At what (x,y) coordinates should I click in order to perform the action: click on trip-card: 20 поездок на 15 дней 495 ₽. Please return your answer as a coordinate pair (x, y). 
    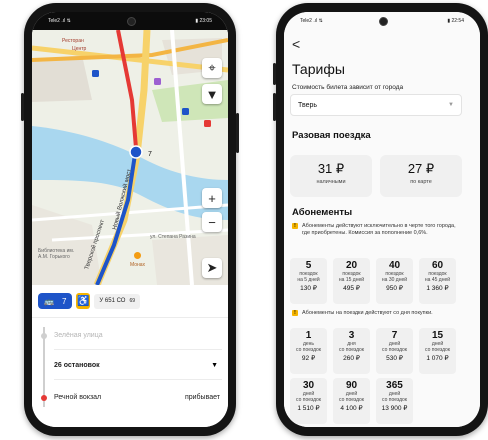
    Looking at the image, I should click on (351, 281).